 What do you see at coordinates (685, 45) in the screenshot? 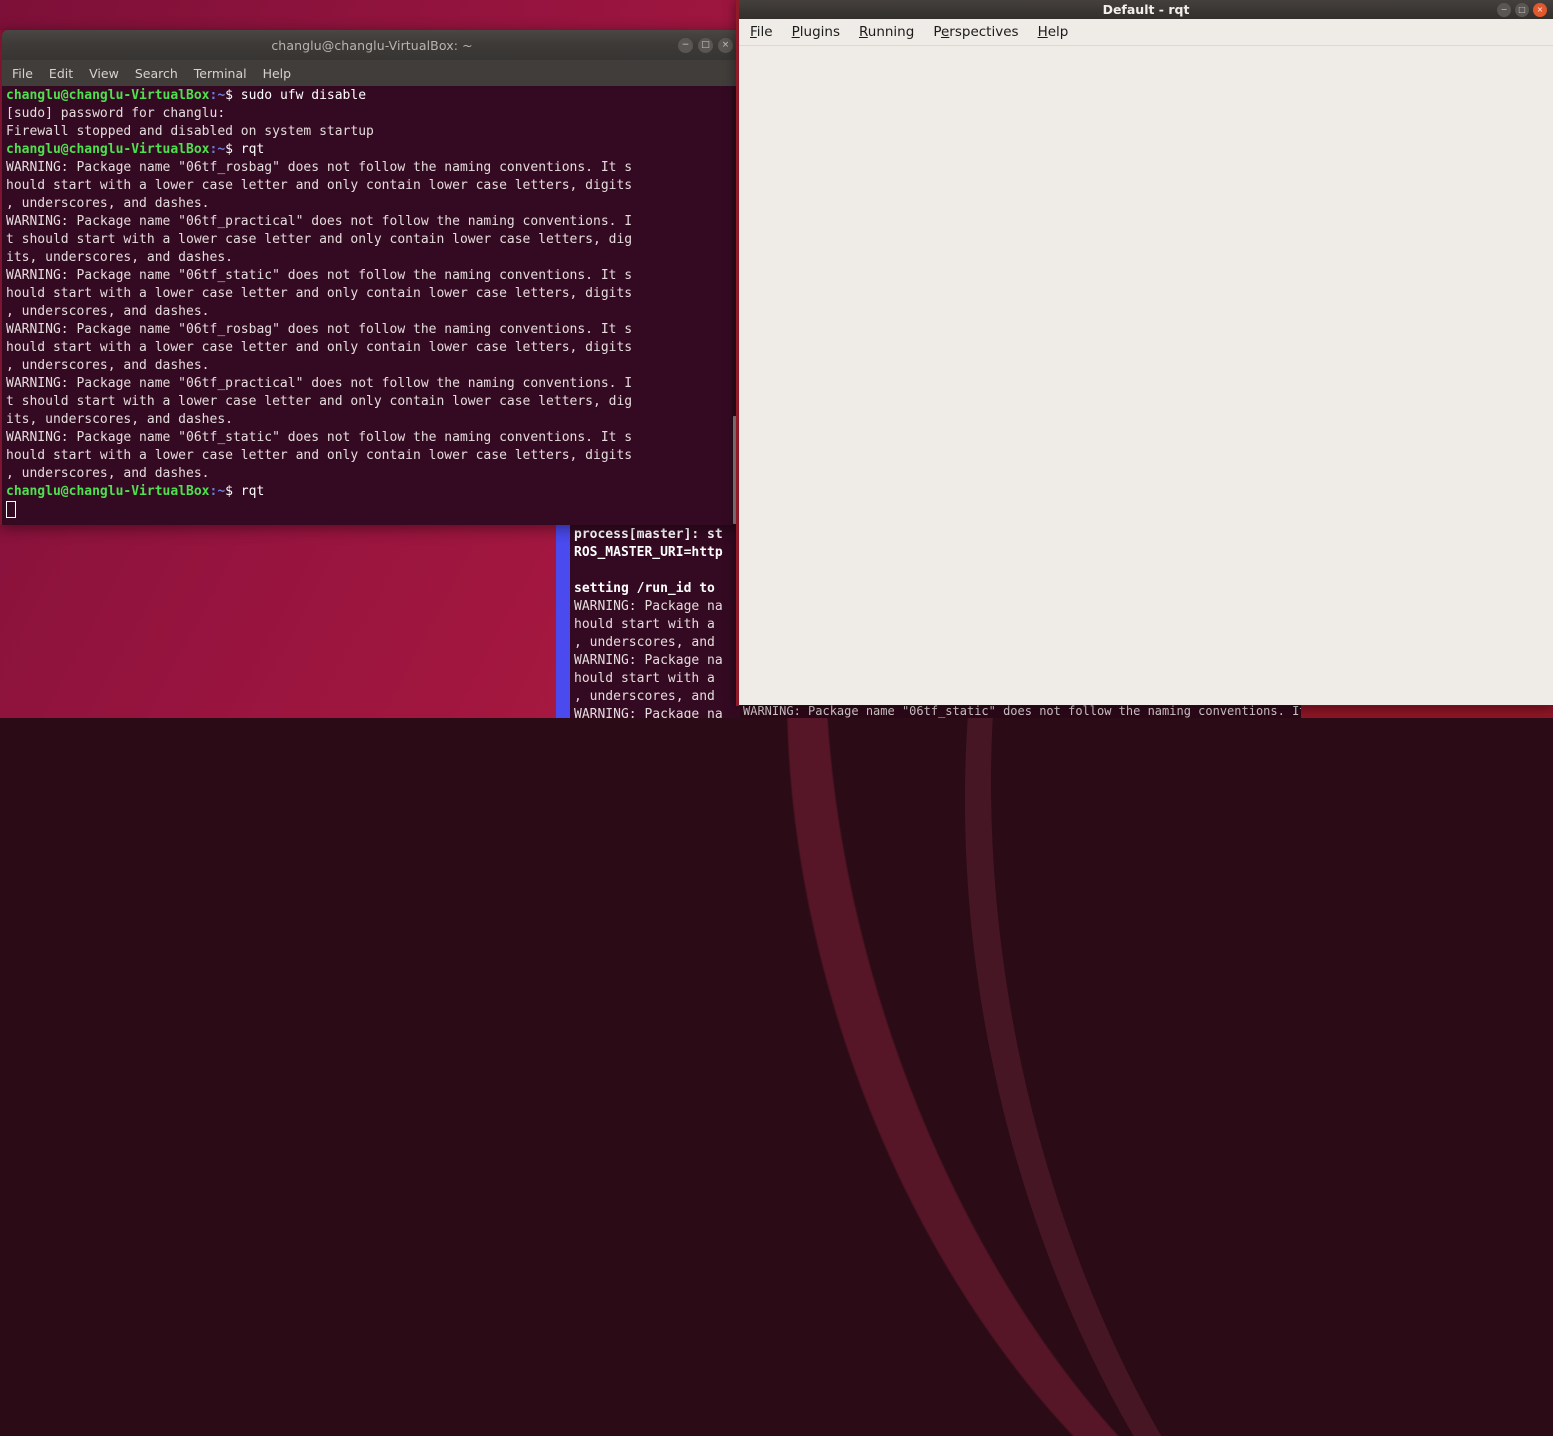
I see `minimize-button: −` at bounding box center [685, 45].